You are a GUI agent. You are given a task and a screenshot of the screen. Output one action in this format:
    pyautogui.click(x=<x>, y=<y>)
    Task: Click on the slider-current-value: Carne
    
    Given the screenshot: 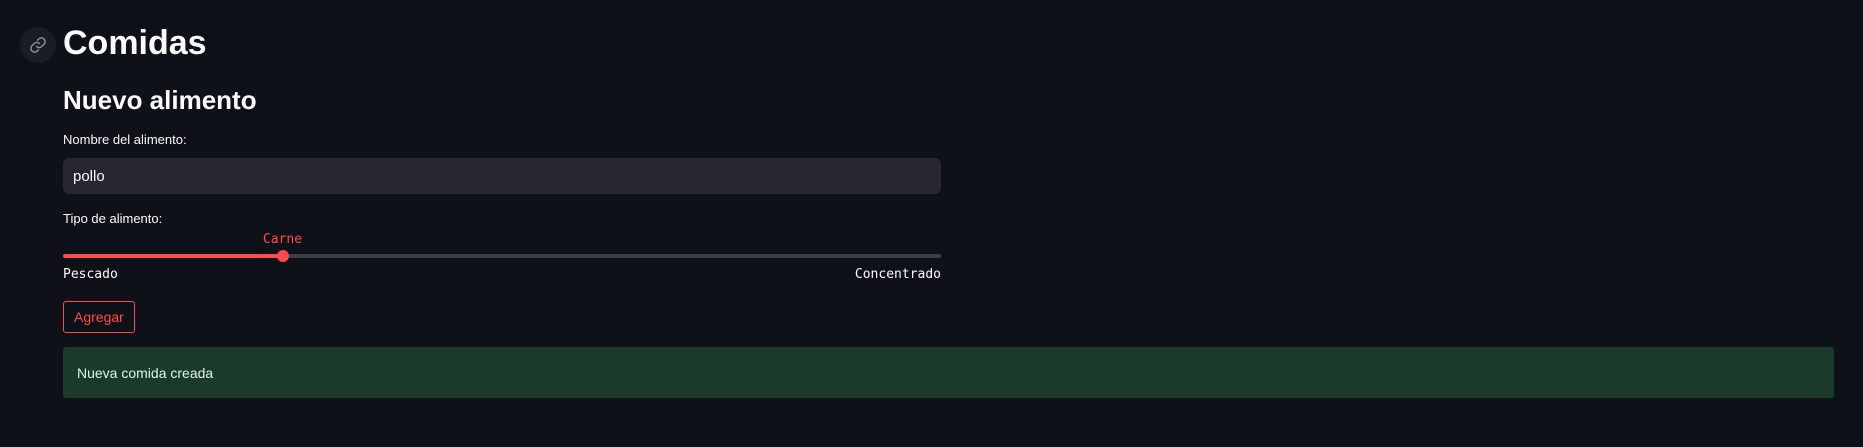 What is the action you would take?
    pyautogui.click(x=282, y=239)
    